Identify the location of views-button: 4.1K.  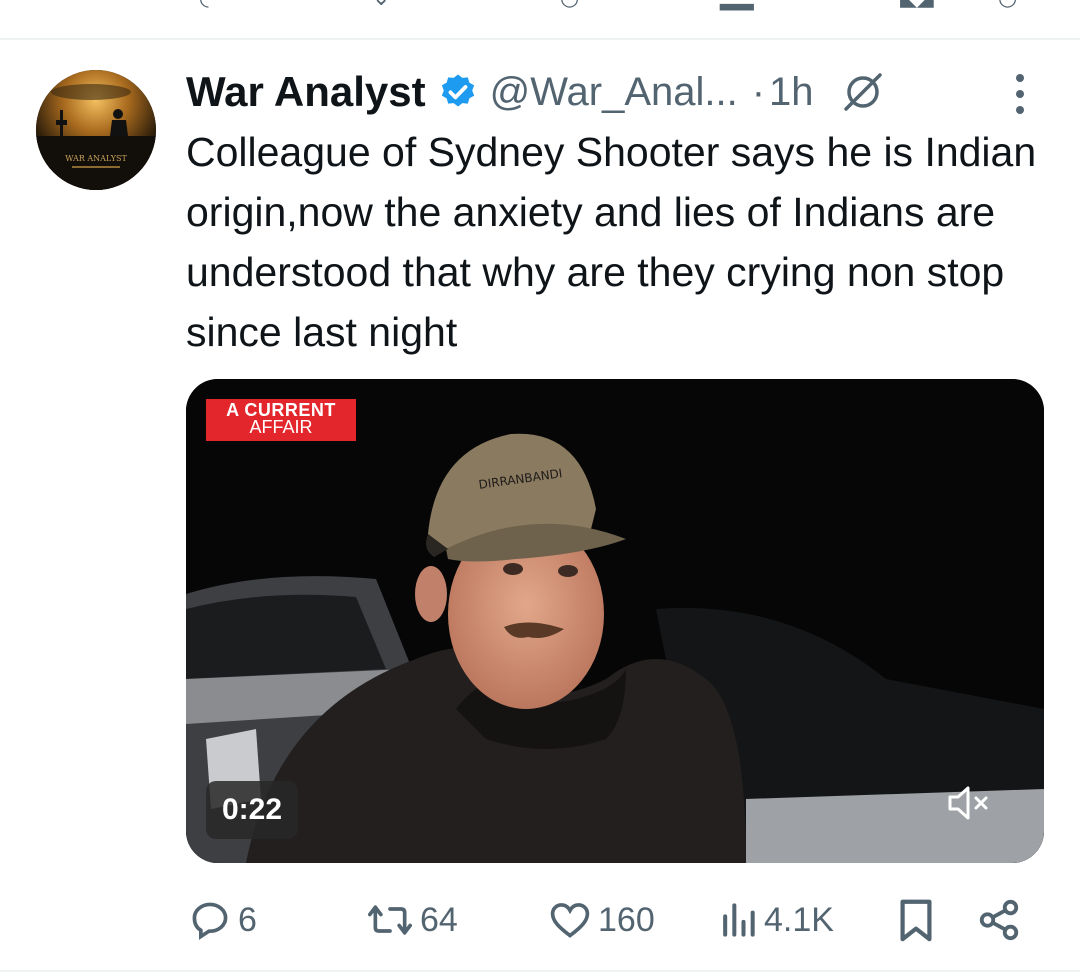
(776, 920).